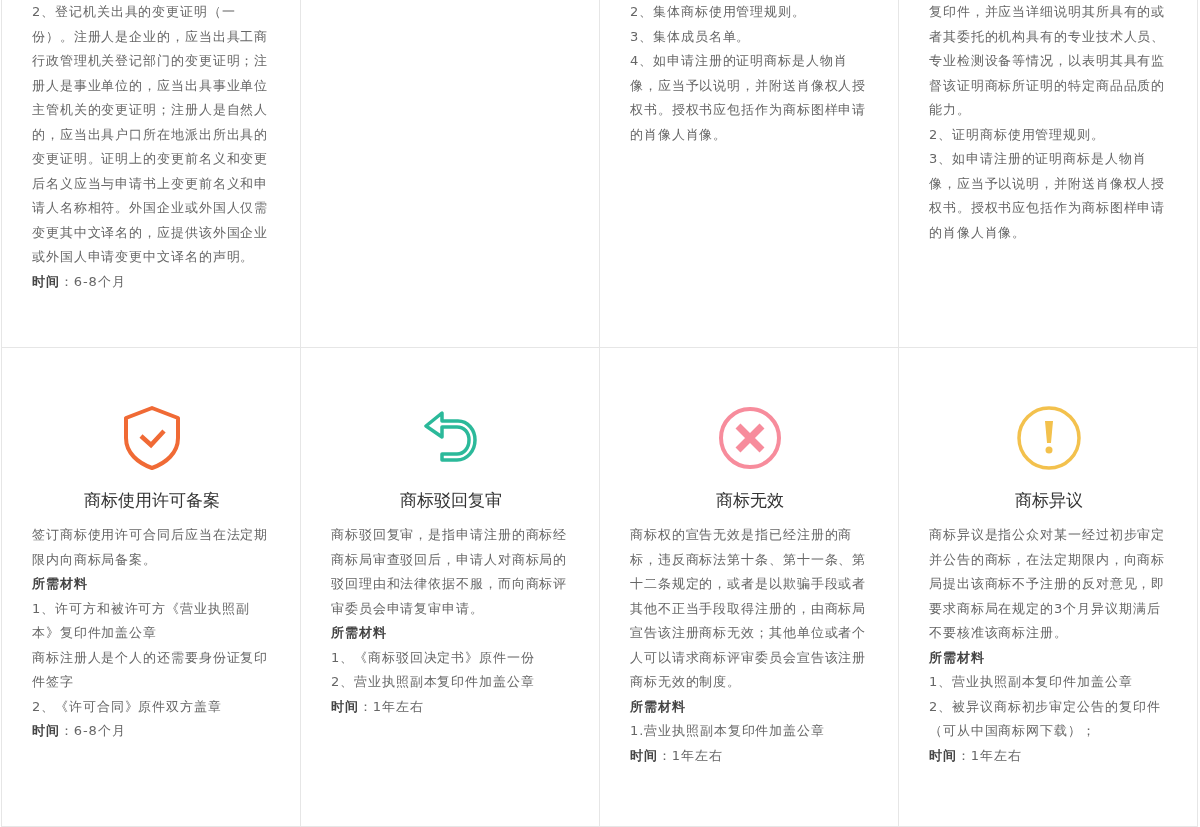 Image resolution: width=1200 pixels, height=827 pixels. Describe the element at coordinates (152, 500) in the screenshot. I see `card-title: 商标使用许可备案` at that location.